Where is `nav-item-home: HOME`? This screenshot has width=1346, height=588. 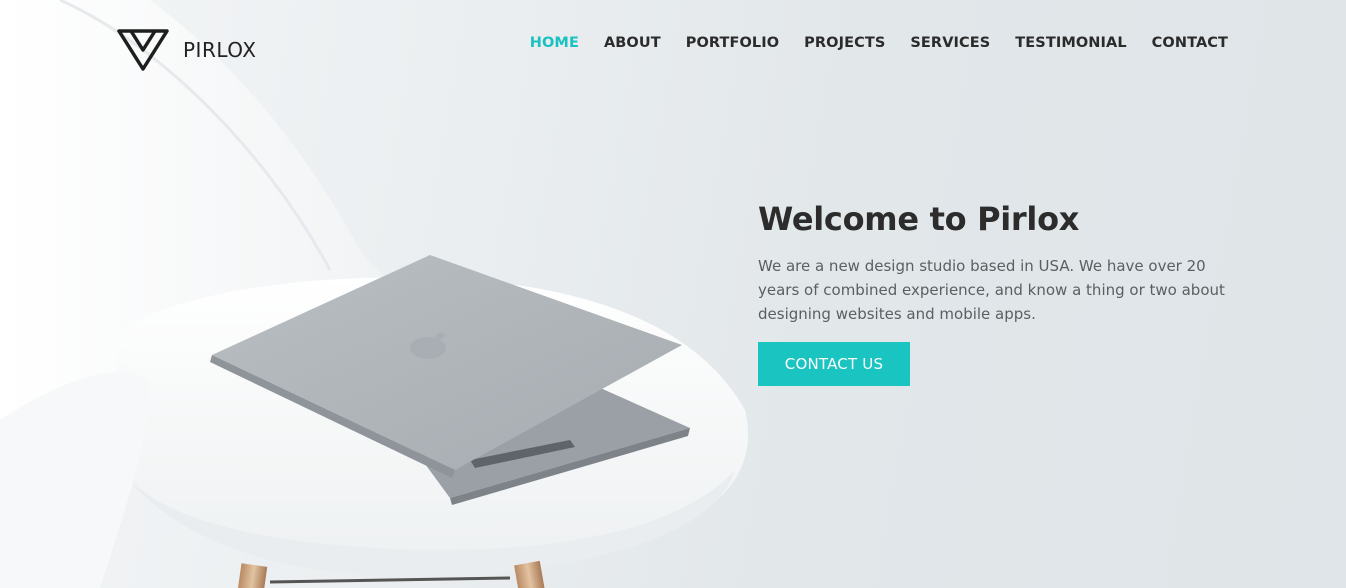
nav-item-home: HOME is located at coordinates (554, 43).